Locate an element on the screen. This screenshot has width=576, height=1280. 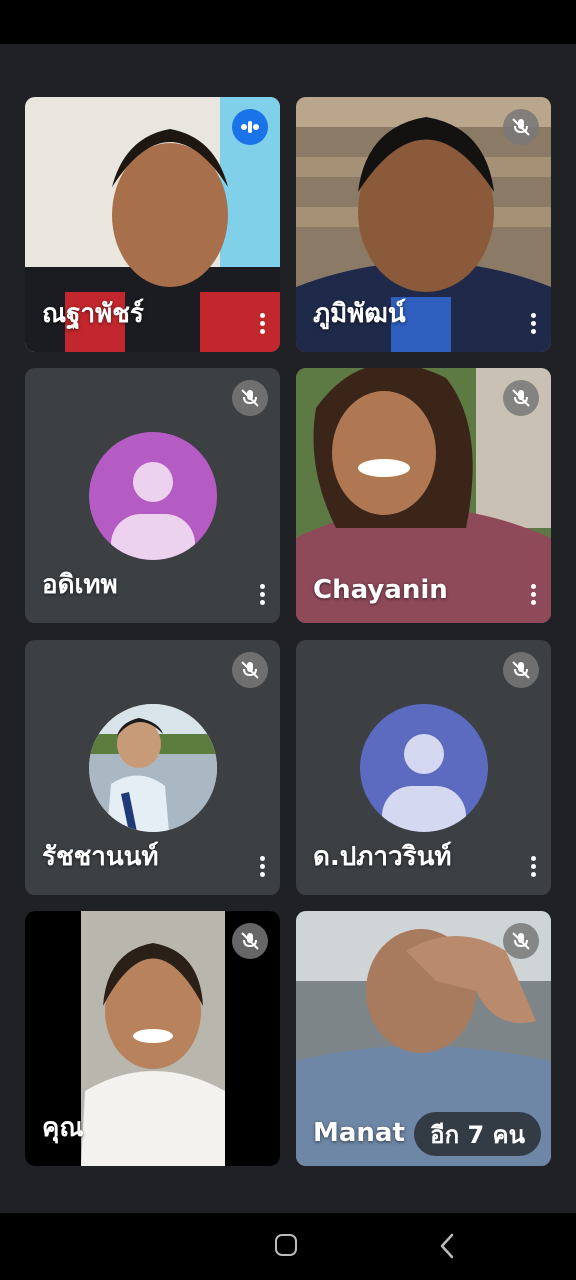
participant-name: อดิเทพ is located at coordinates (80, 585).